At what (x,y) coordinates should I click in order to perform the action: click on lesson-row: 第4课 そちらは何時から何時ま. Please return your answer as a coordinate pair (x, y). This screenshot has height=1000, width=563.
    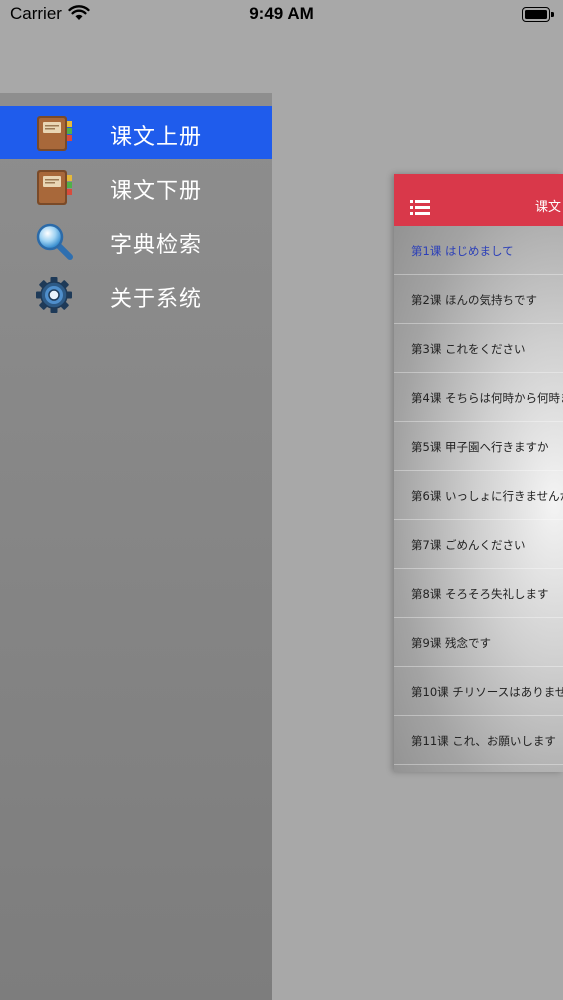
    Looking at the image, I should click on (478, 397).